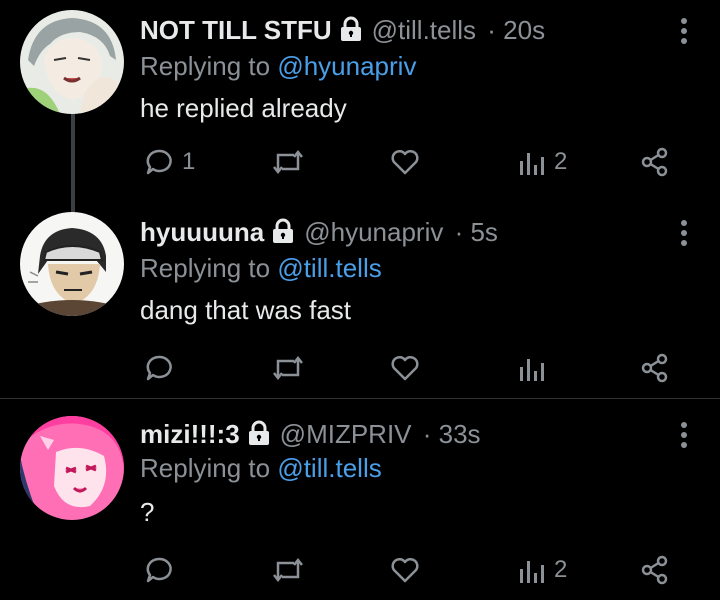  What do you see at coordinates (246, 310) in the screenshot?
I see `tweet-text: dang that was fast` at bounding box center [246, 310].